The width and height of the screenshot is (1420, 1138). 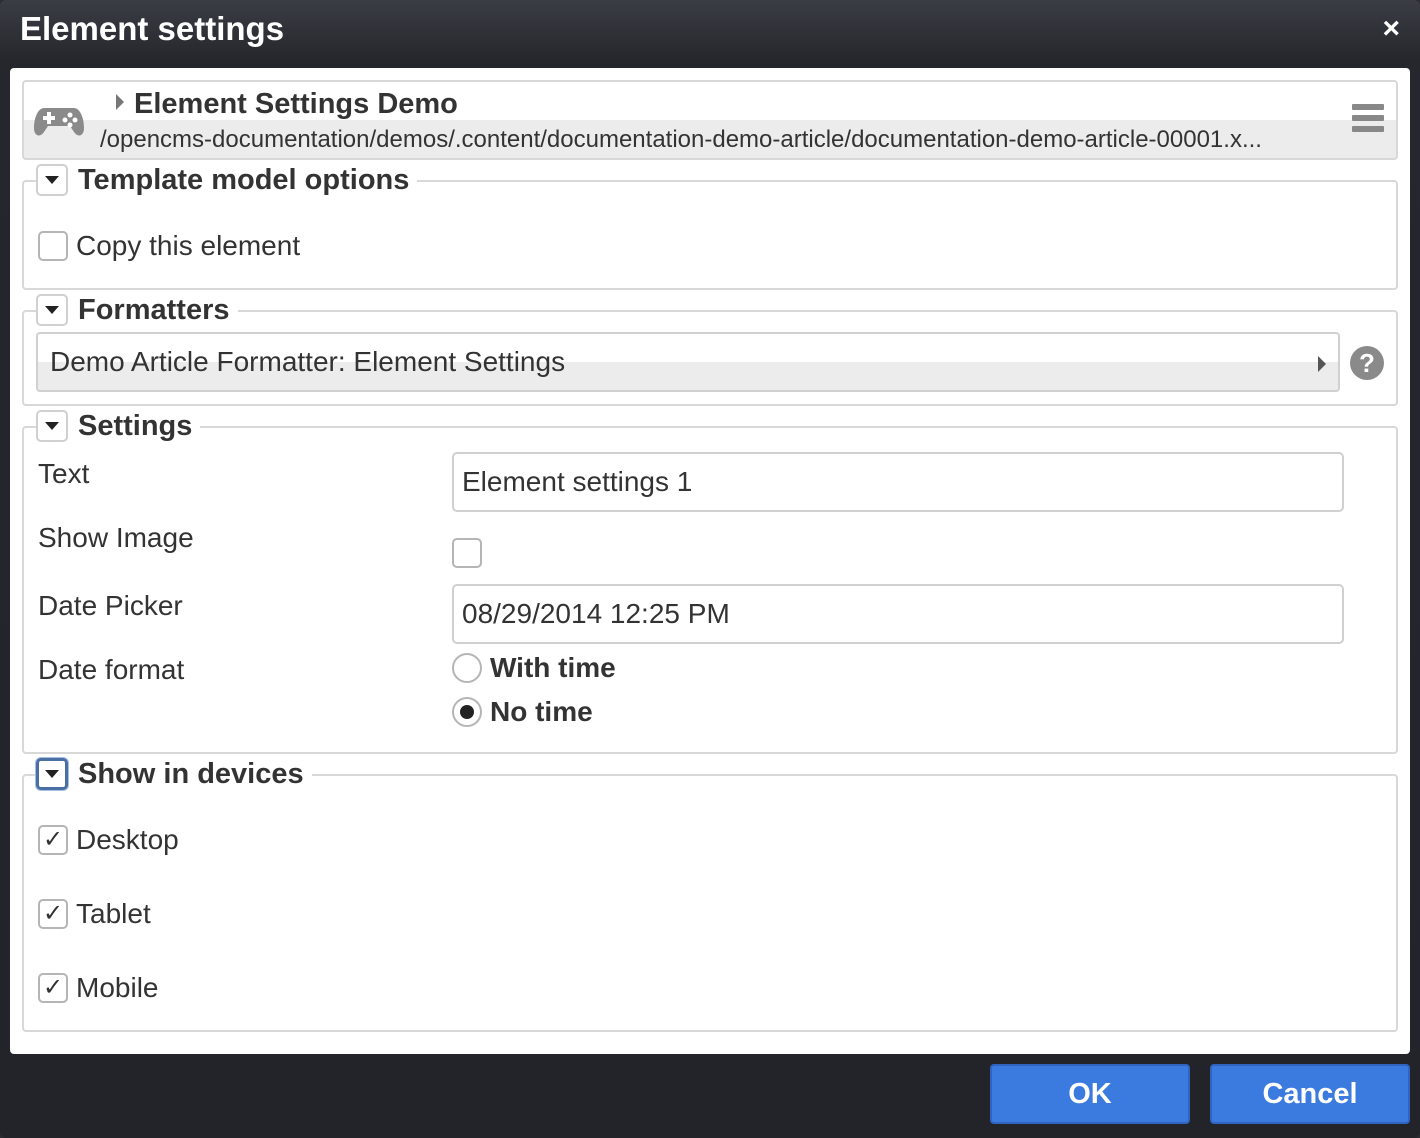 I want to click on template-model-legend: Template model options, so click(x=227, y=180).